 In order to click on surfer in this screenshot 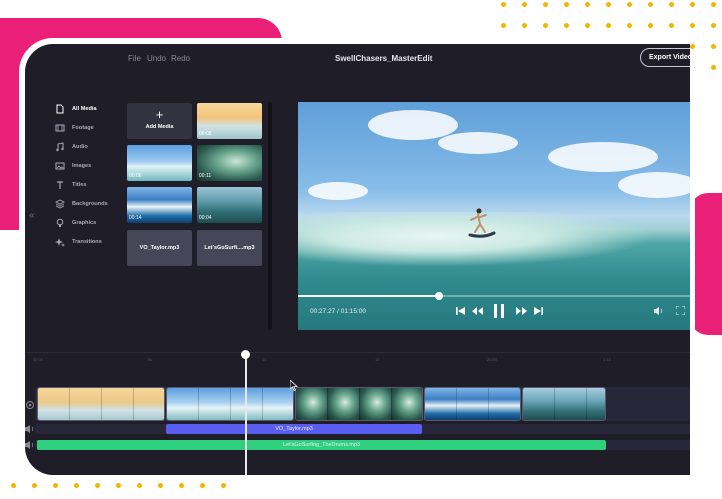, I will do `click(482, 223)`.